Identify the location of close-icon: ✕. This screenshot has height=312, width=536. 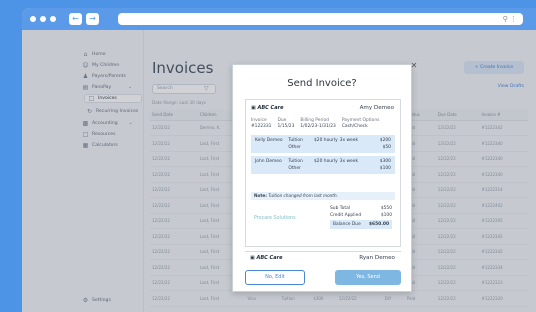
(414, 66).